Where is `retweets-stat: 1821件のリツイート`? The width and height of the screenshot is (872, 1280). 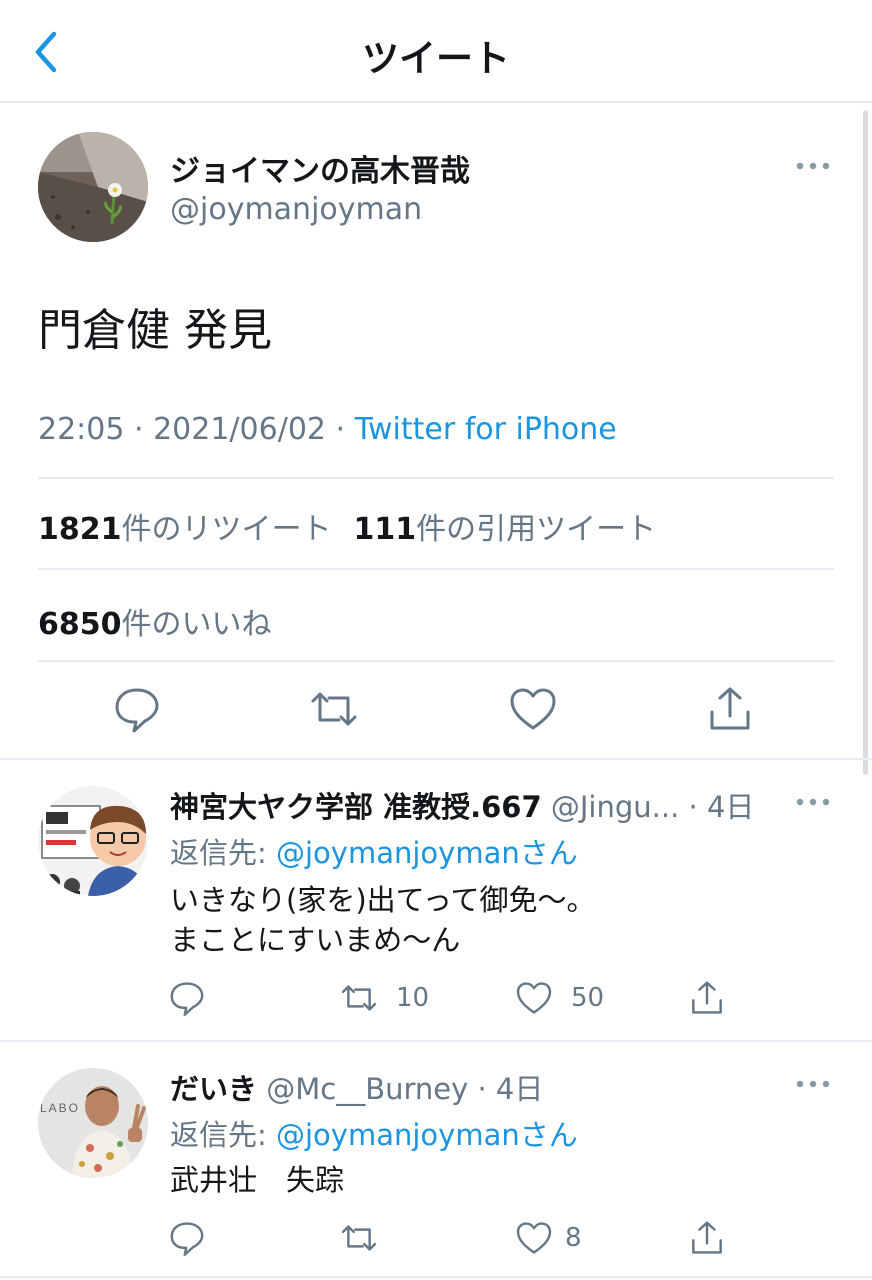
retweets-stat: 1821件のリツイート is located at coordinates (185, 529).